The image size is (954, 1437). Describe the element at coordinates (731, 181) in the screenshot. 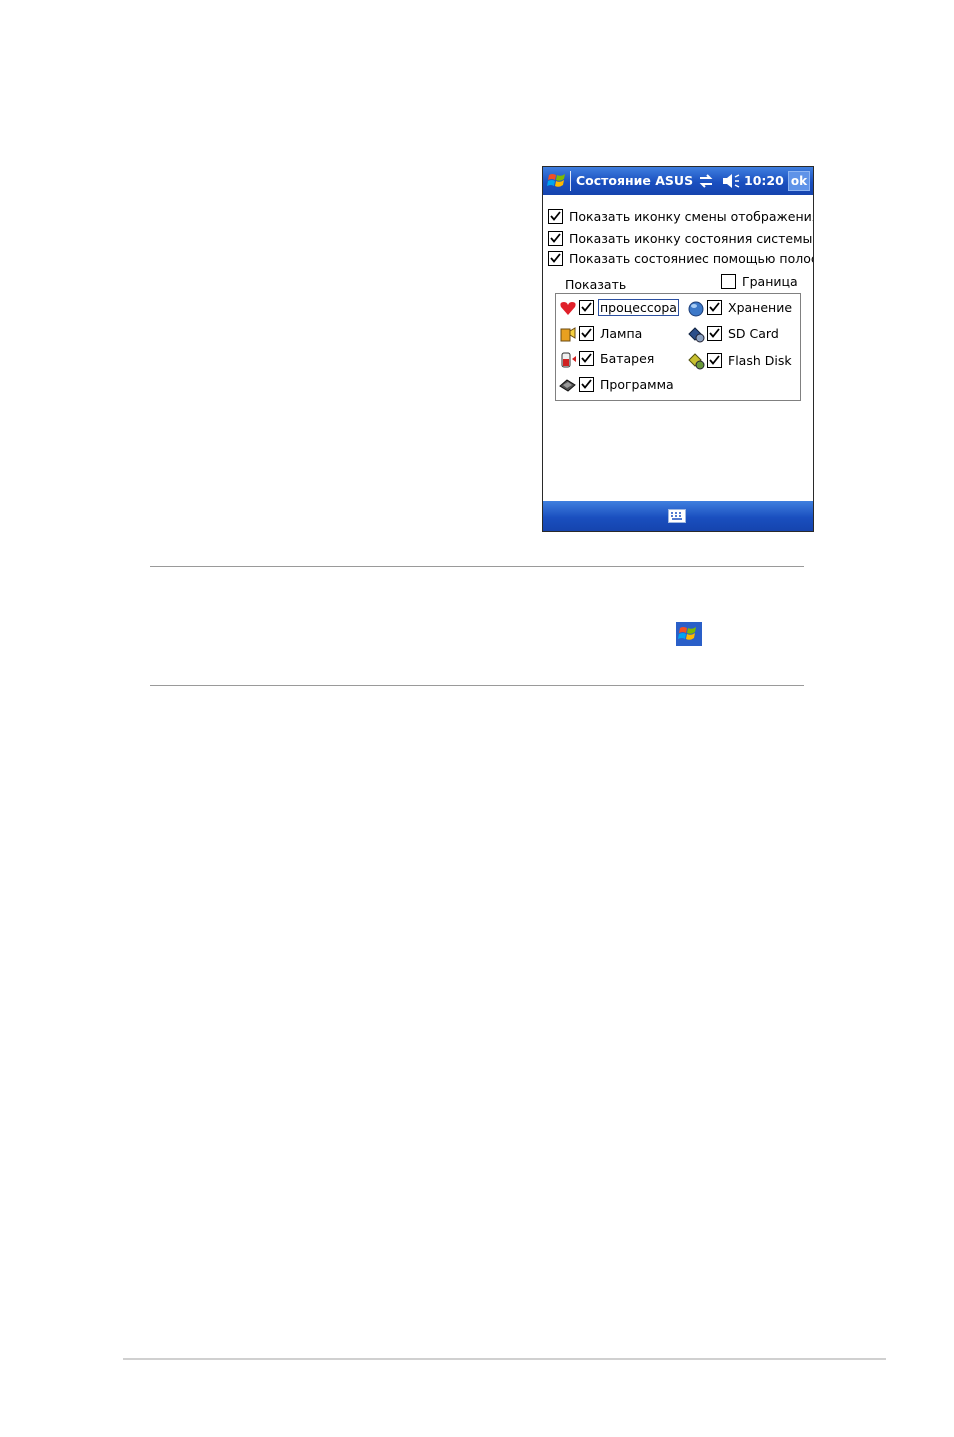

I see `speaker-icon` at that location.